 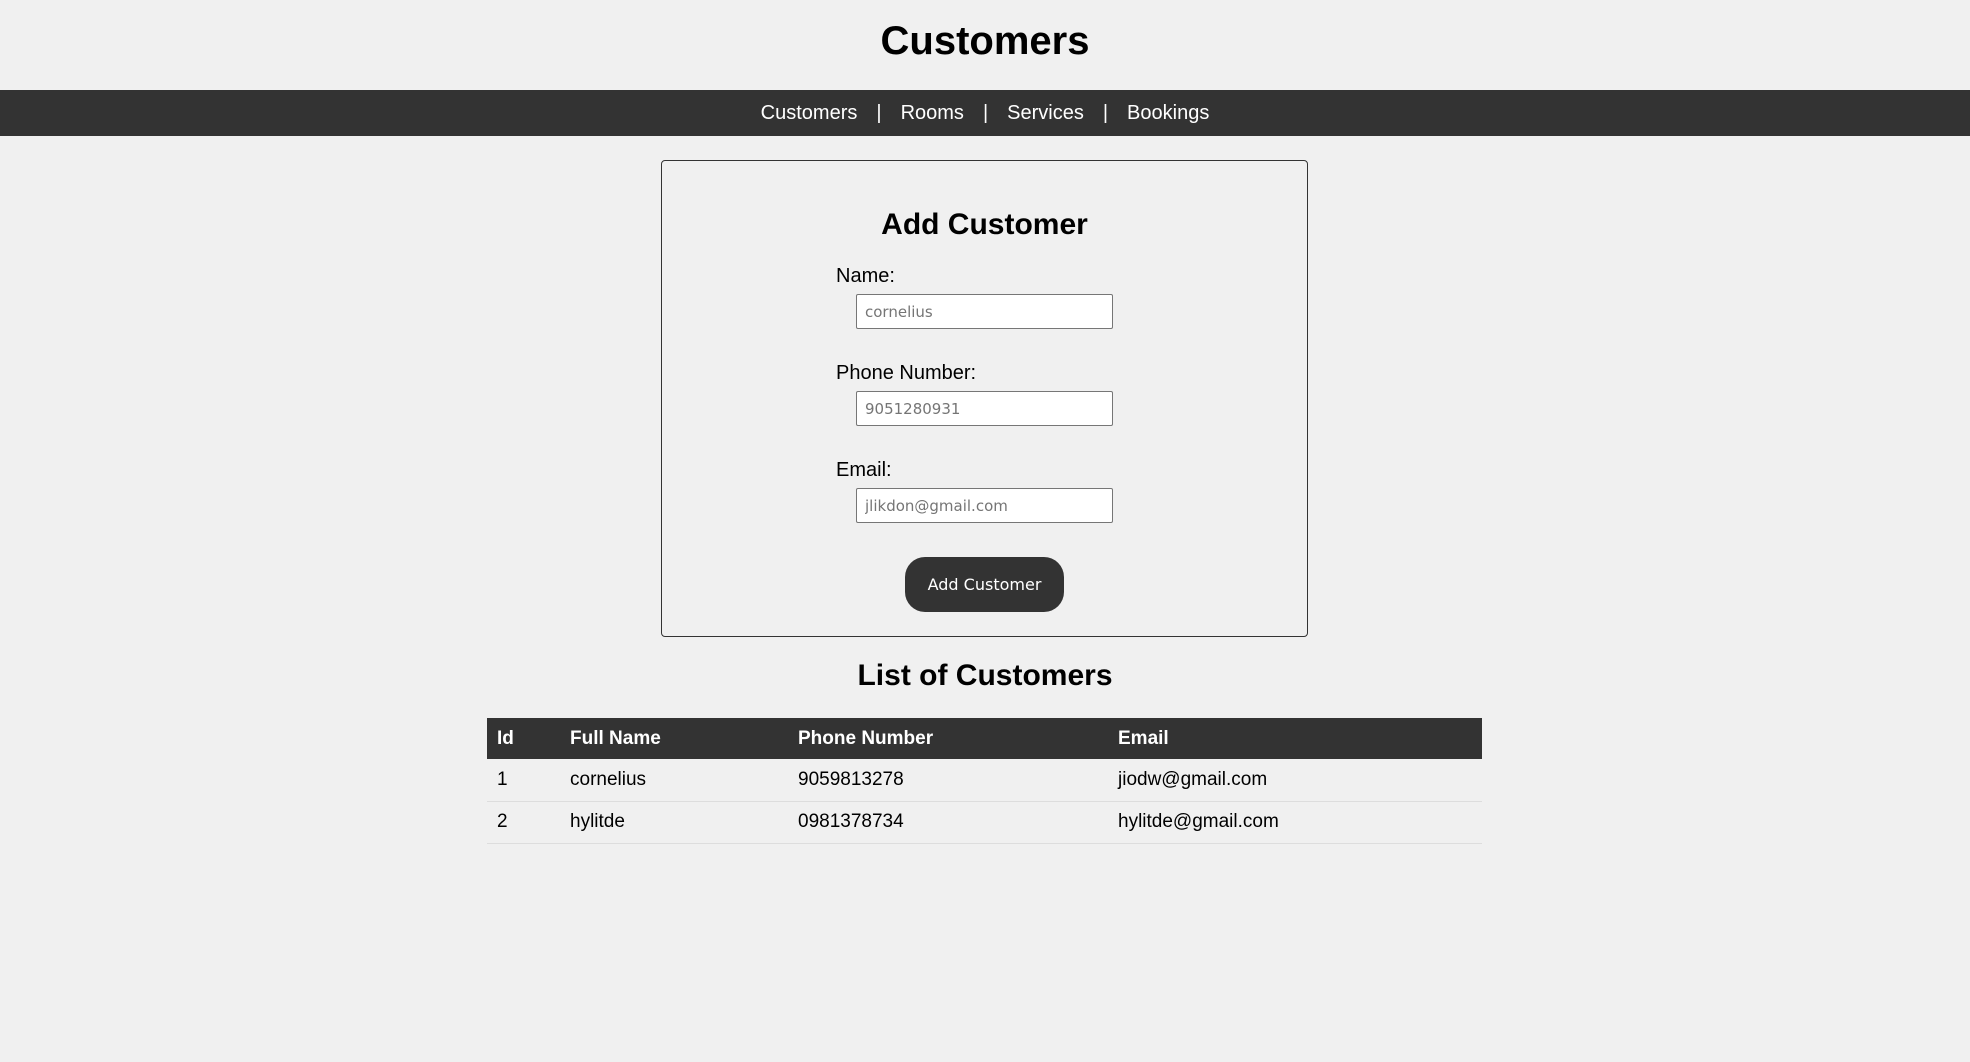 I want to click on column-header-id: Id, so click(x=523, y=738).